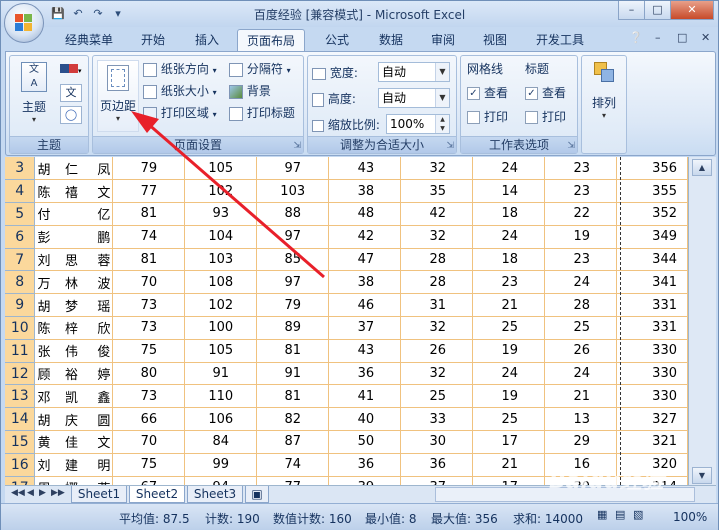 The image size is (719, 530). What do you see at coordinates (495, 40) in the screenshot?
I see `tab-view: 视图` at bounding box center [495, 40].